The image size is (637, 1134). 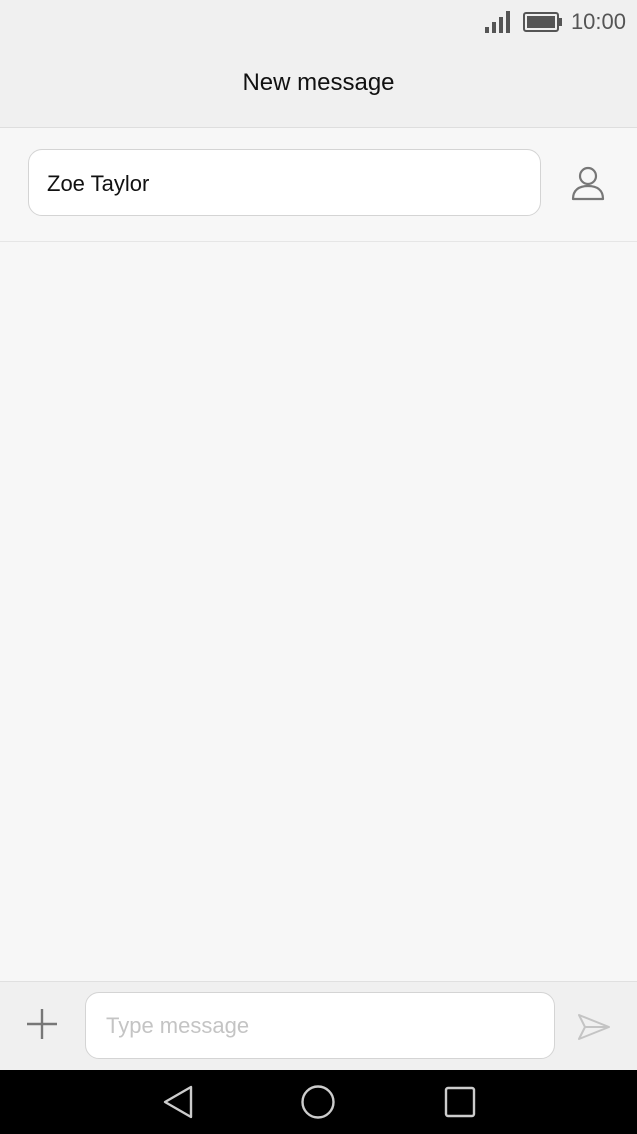 What do you see at coordinates (542, 22) in the screenshot?
I see `battery-icon` at bounding box center [542, 22].